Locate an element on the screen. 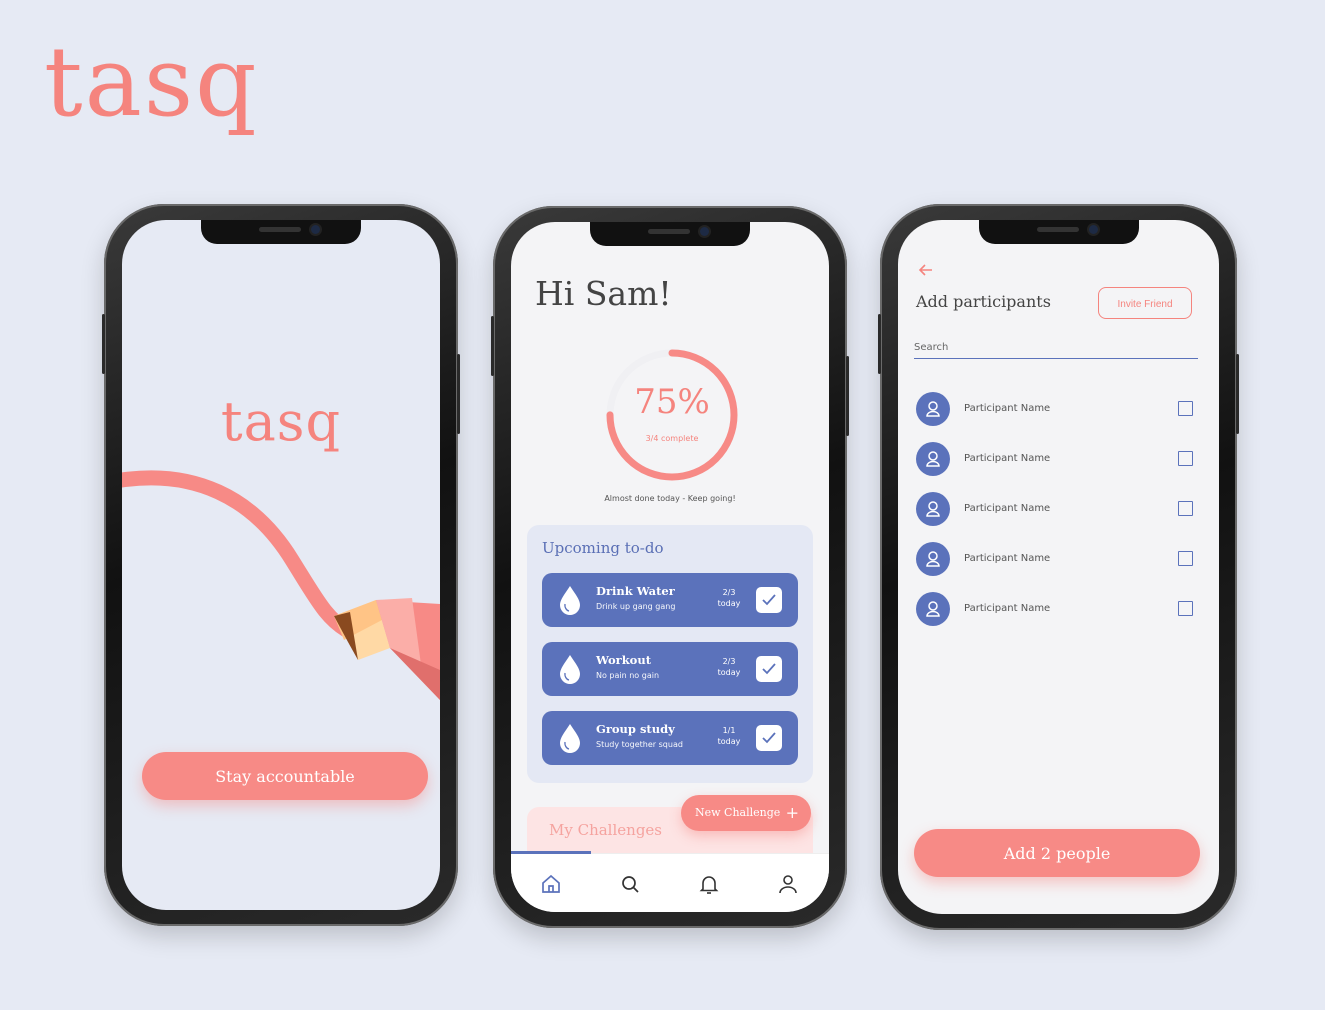 The width and height of the screenshot is (1325, 1010). new-challenge-button: New Challenge + is located at coordinates (746, 813).